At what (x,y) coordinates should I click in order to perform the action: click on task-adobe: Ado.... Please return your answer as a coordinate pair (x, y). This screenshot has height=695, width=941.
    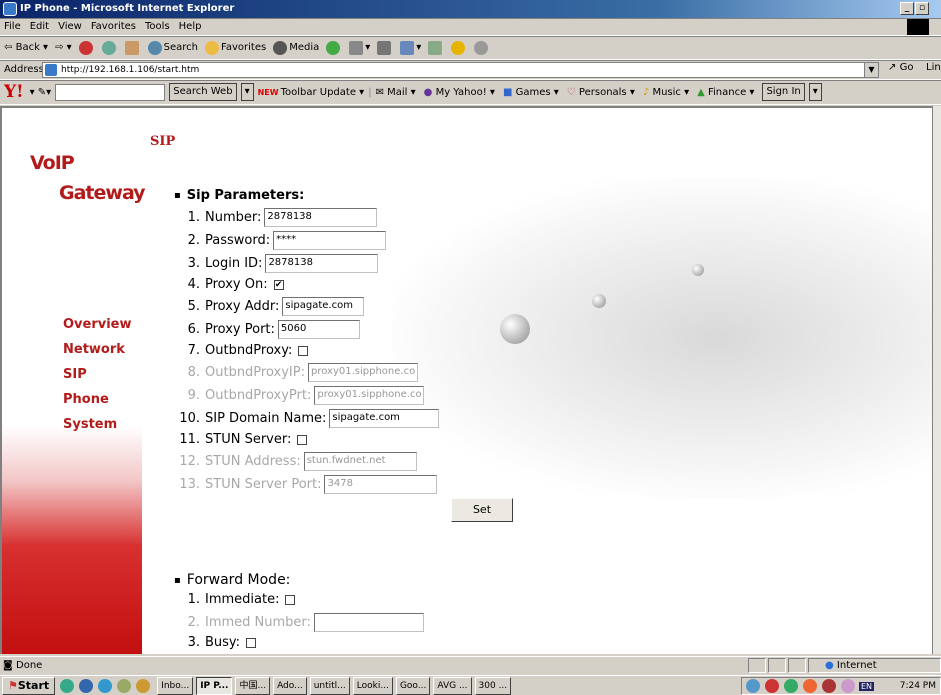
    Looking at the image, I should click on (290, 685).